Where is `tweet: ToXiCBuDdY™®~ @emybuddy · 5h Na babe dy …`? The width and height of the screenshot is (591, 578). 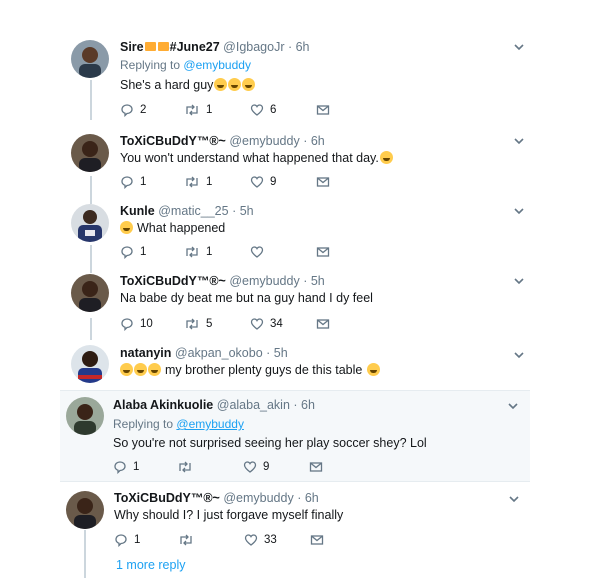
tweet: ToXiCBuDdY™®~ @emybuddy · 5h Na babe dy … is located at coordinates (295, 300).